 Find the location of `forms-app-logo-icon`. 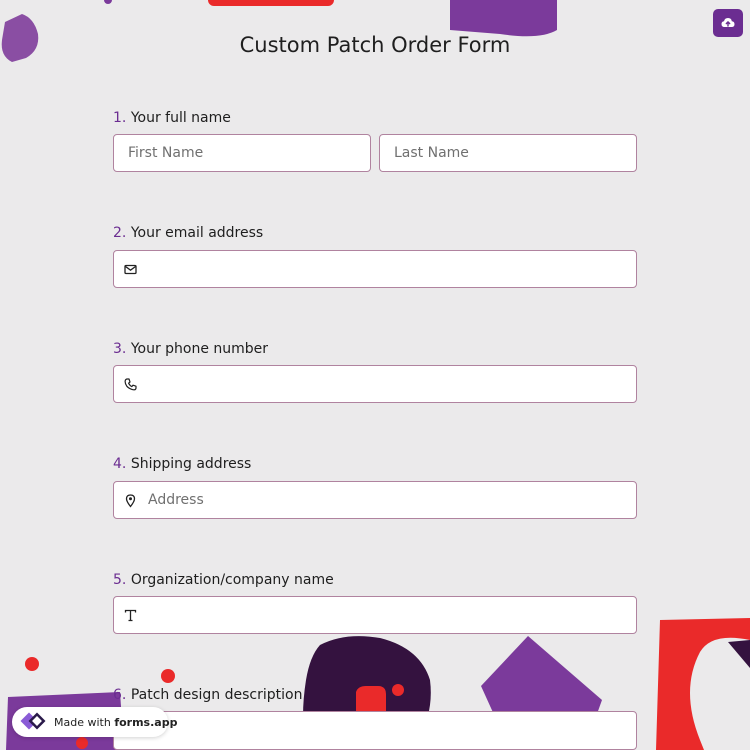

forms-app-logo-icon is located at coordinates (35, 722).